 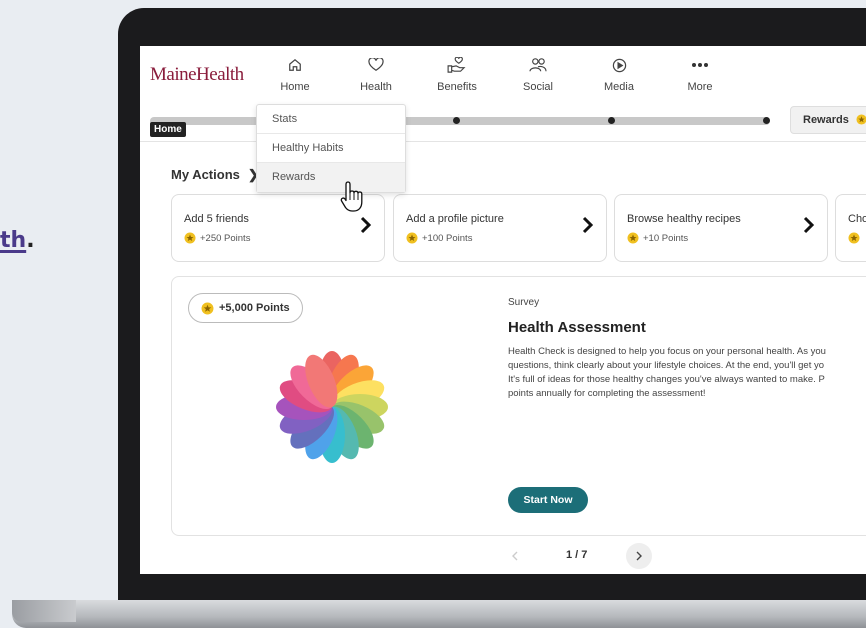 I want to click on points-badge: +5,000 Points, so click(x=245, y=308).